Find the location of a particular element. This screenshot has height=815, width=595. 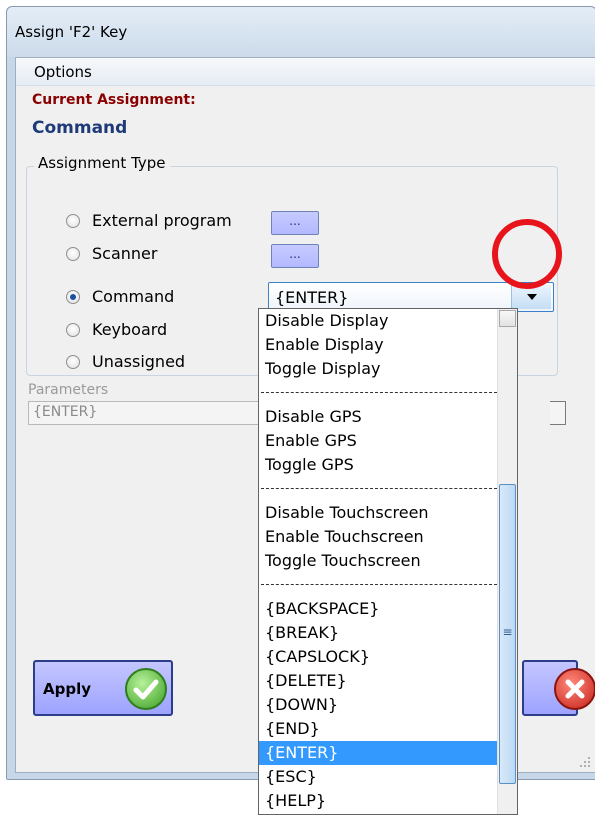

radio-label: External program is located at coordinates (162, 220).